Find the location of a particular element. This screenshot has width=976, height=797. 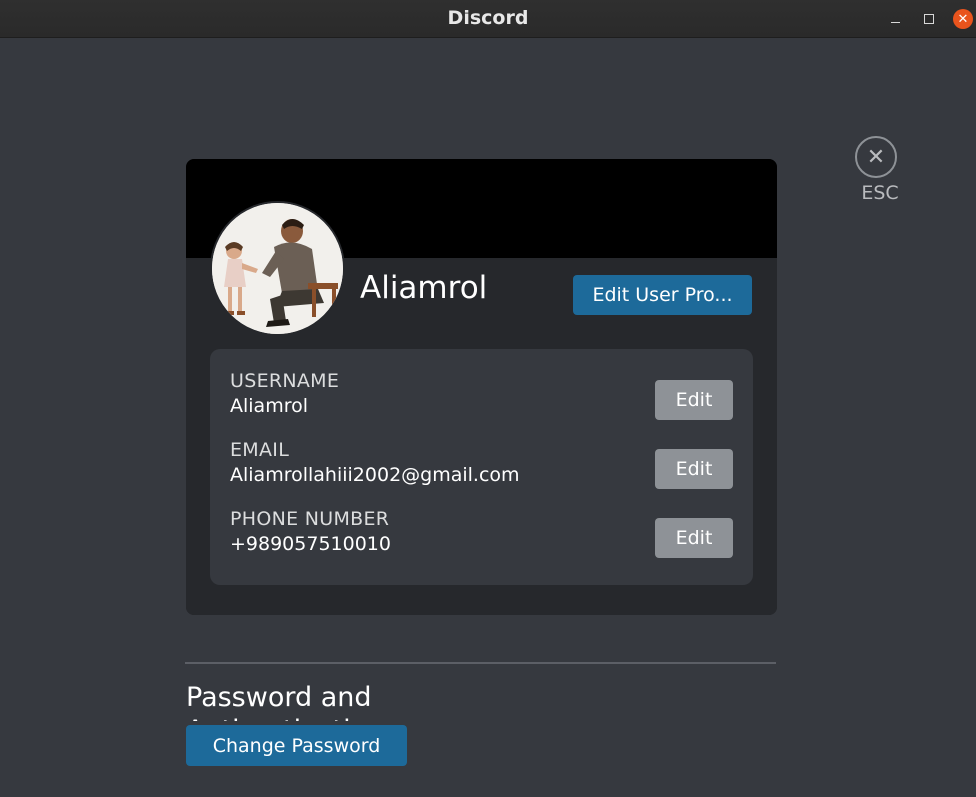

change-password-button: Change Password is located at coordinates (296, 745).